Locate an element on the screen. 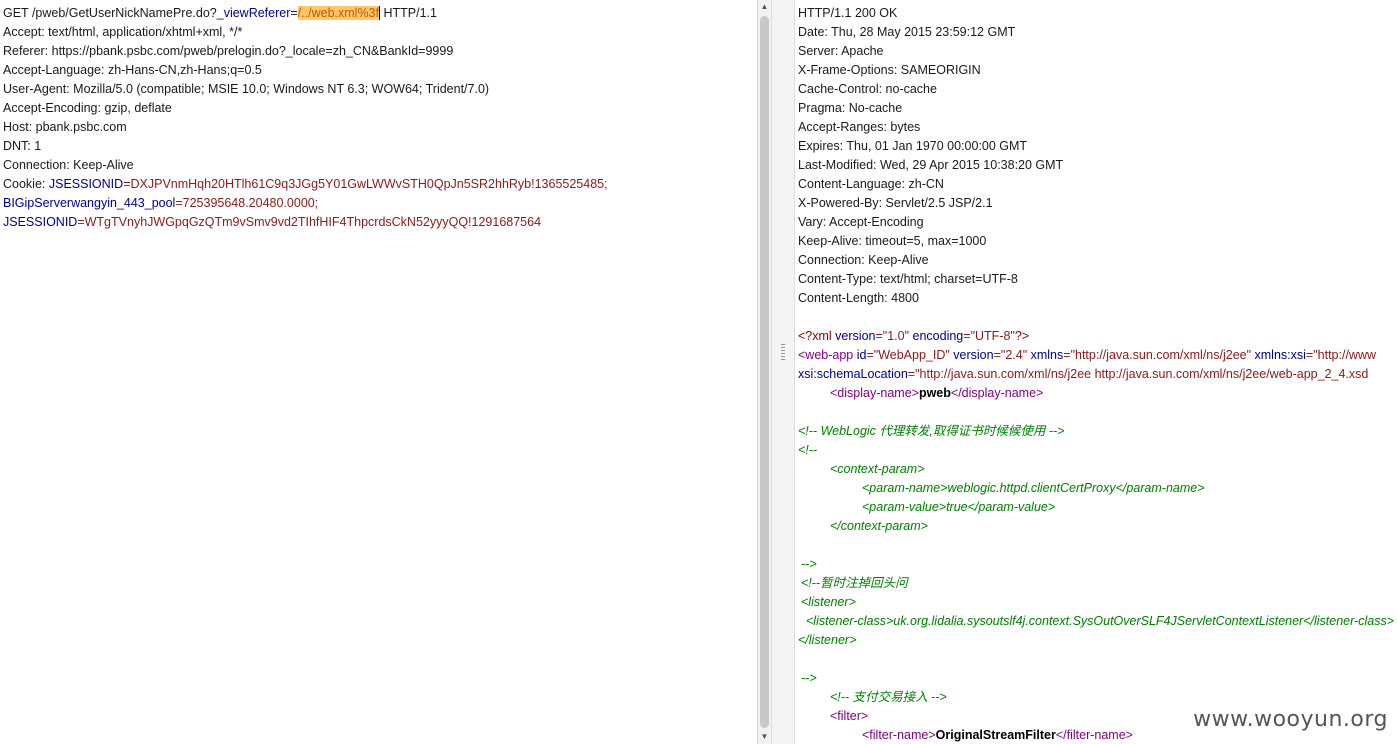  xml-text: OriginalStreamFilter is located at coordinates (995, 735).